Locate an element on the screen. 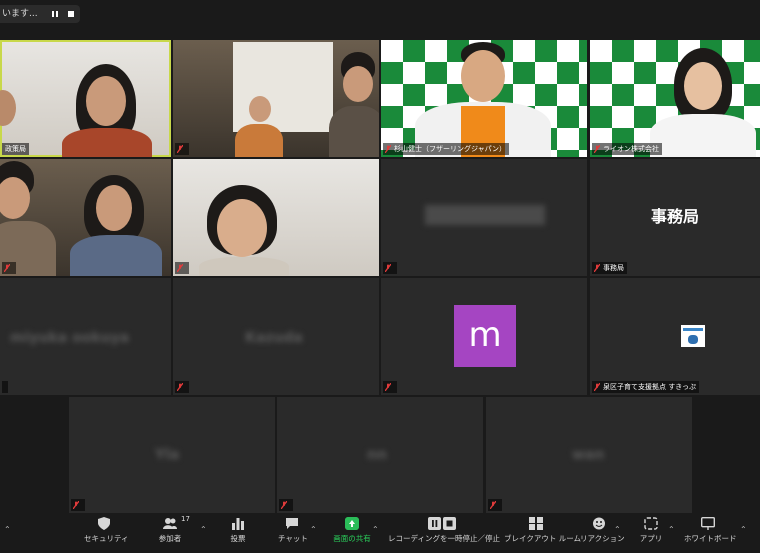  recording-control-button: レコーディングを一時停止／停止 is located at coordinates (444, 530).